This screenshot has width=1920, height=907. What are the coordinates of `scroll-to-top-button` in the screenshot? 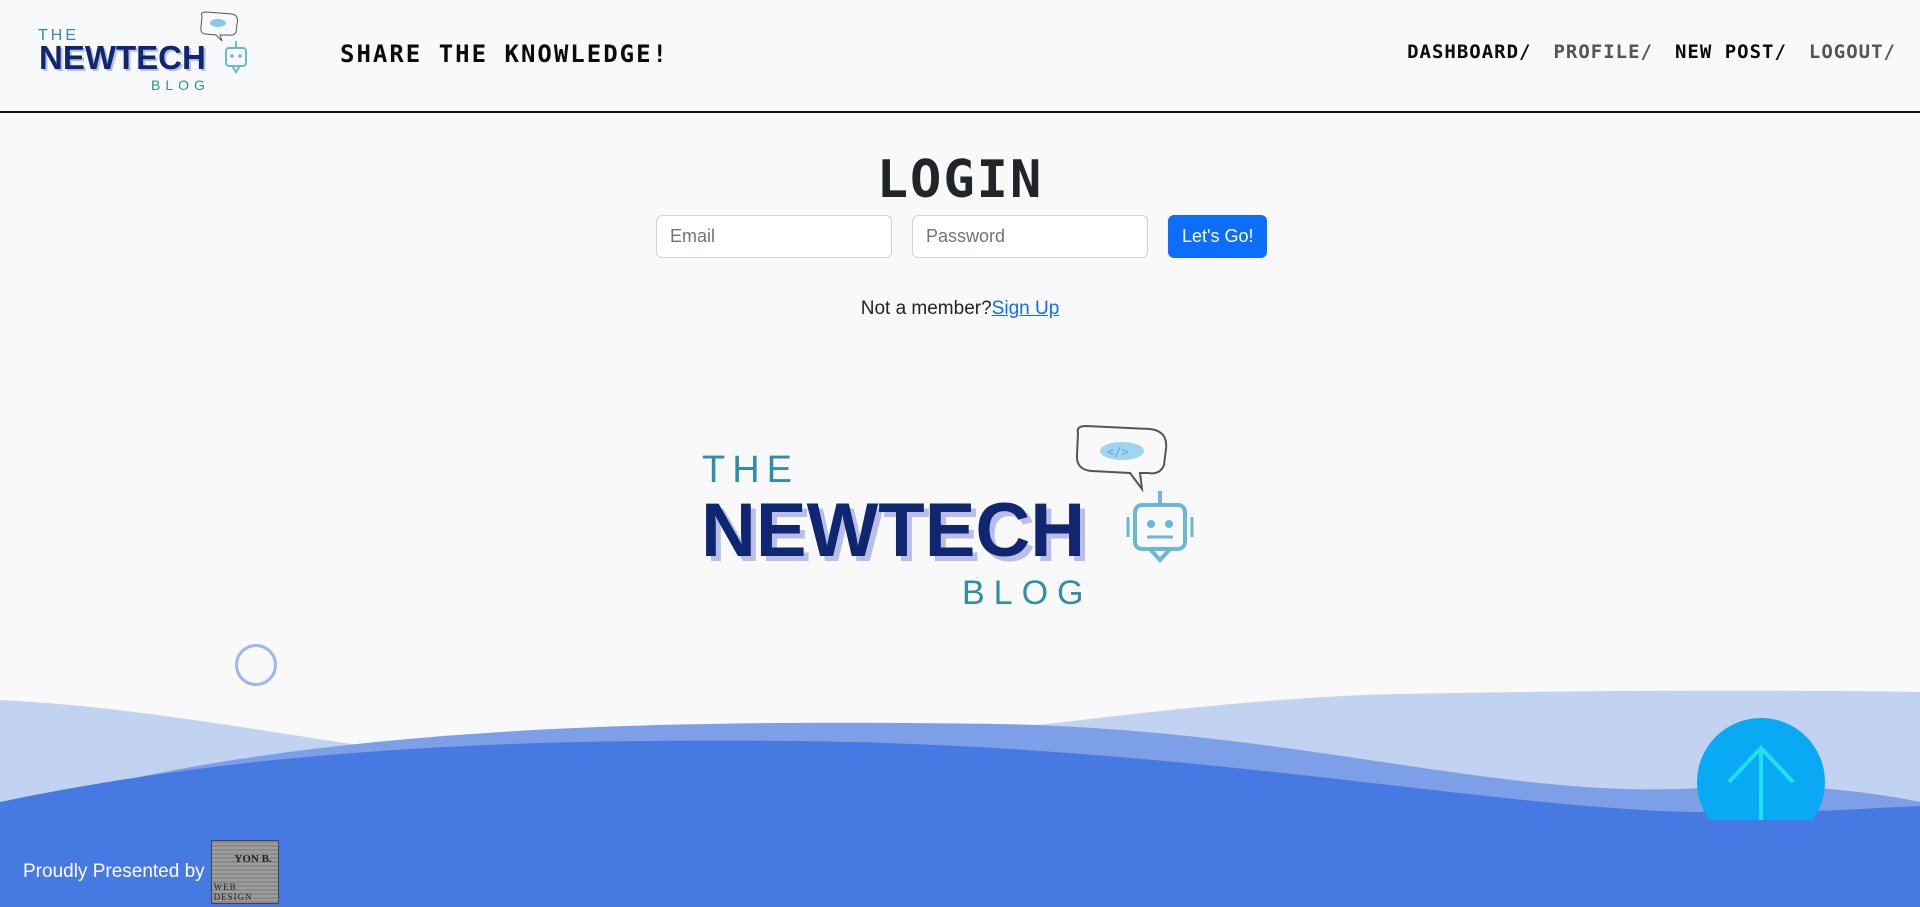 It's located at (1761, 769).